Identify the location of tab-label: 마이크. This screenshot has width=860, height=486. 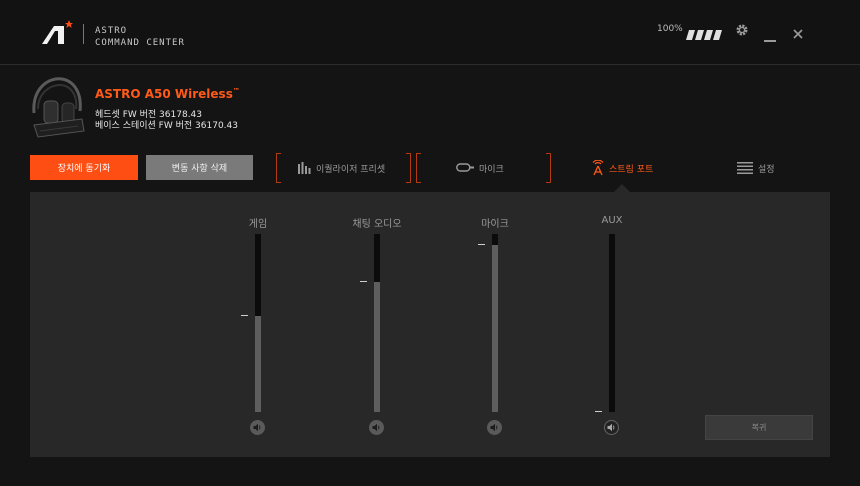
(491, 169).